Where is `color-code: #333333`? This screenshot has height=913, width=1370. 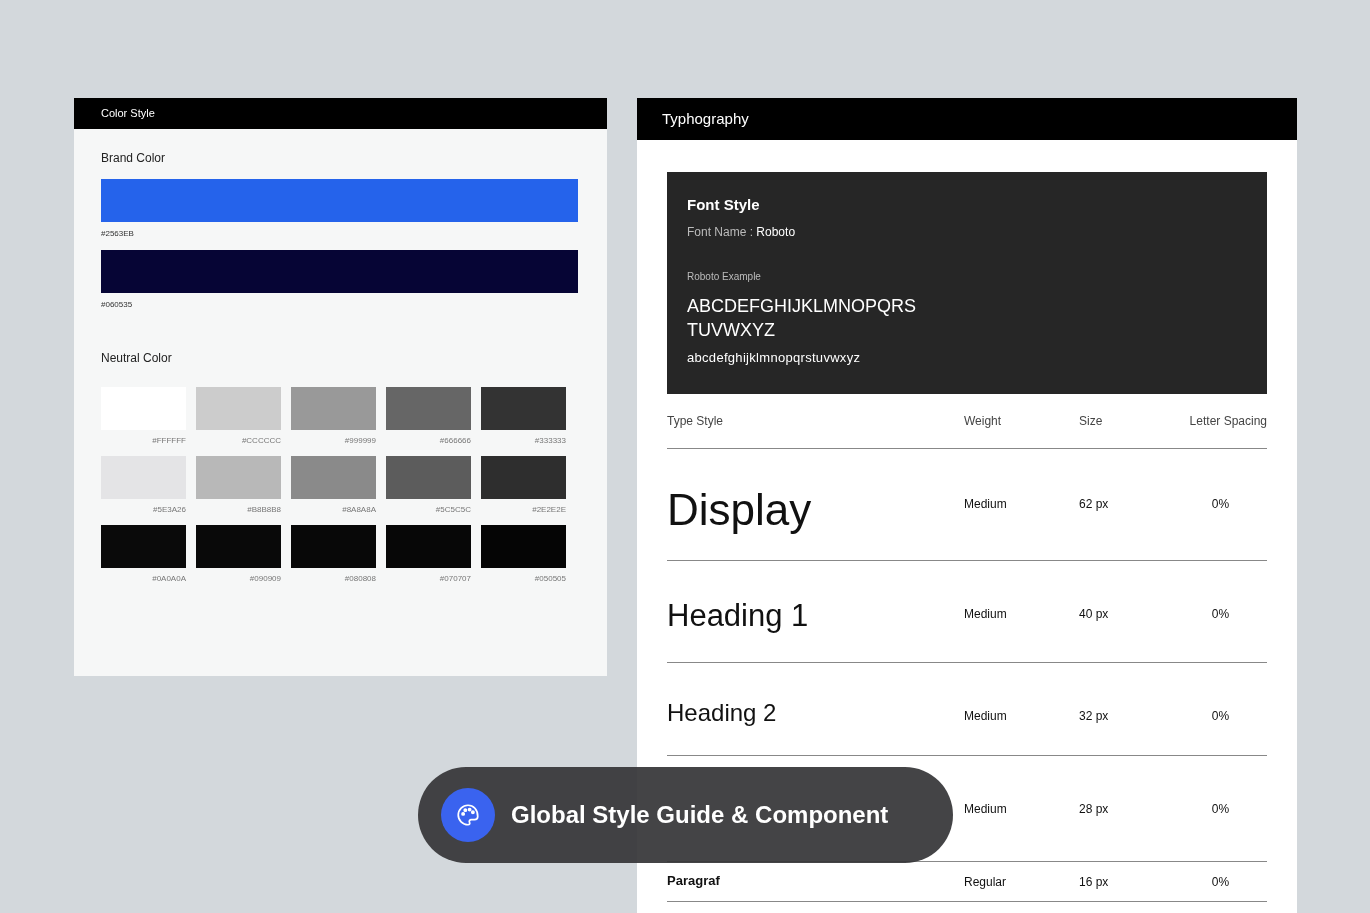
color-code: #333333 is located at coordinates (549, 441).